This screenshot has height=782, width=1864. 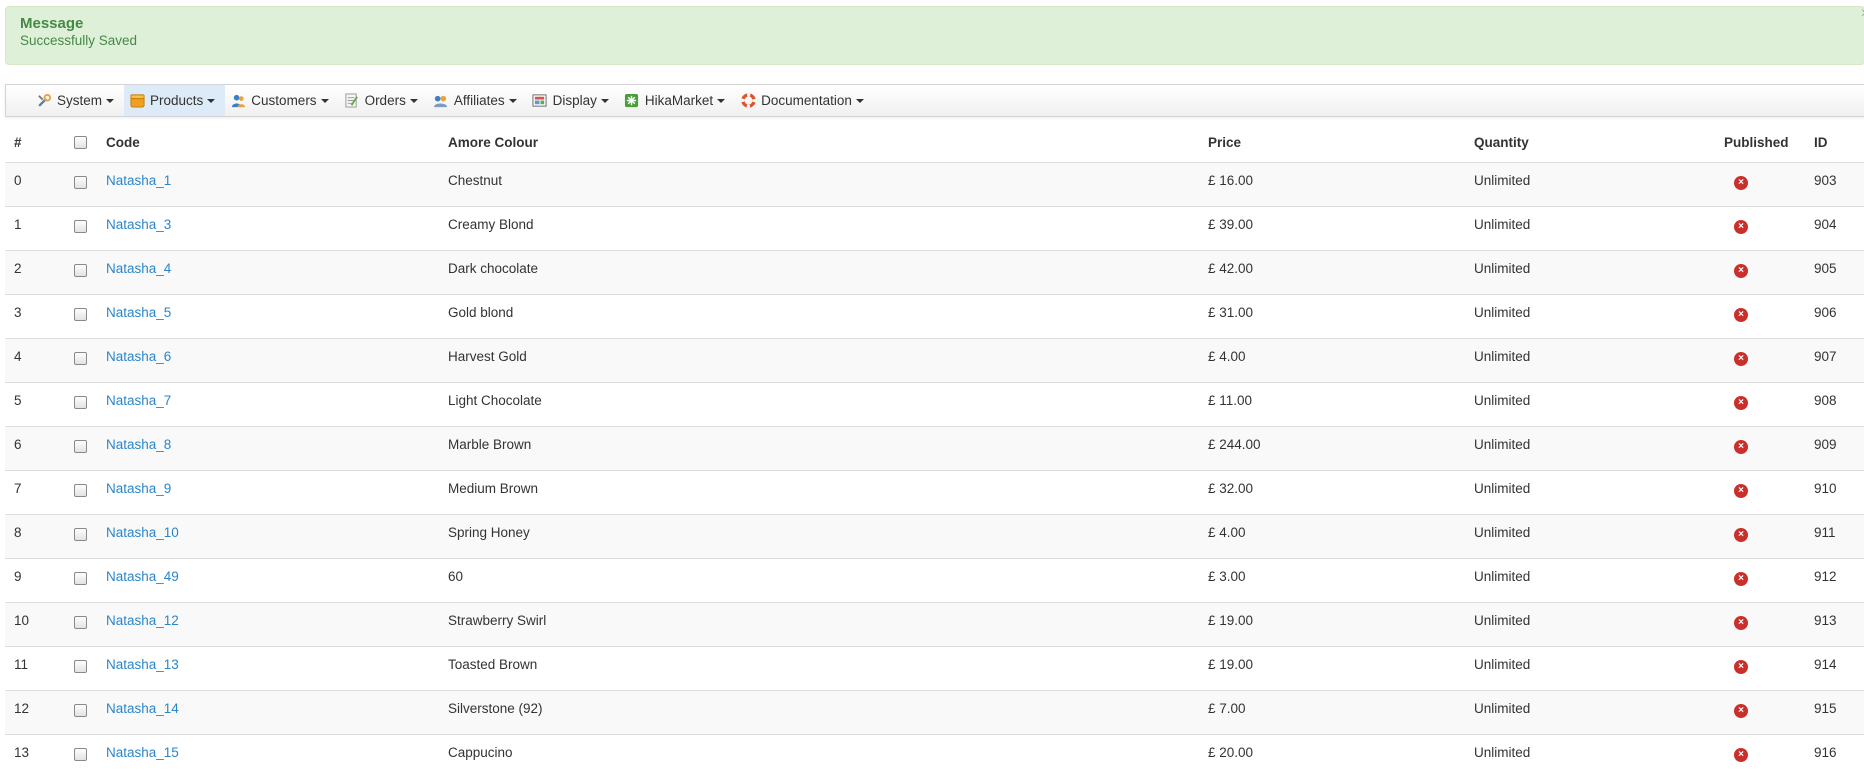 What do you see at coordinates (277, 144) in the screenshot?
I see `header-code: Code` at bounding box center [277, 144].